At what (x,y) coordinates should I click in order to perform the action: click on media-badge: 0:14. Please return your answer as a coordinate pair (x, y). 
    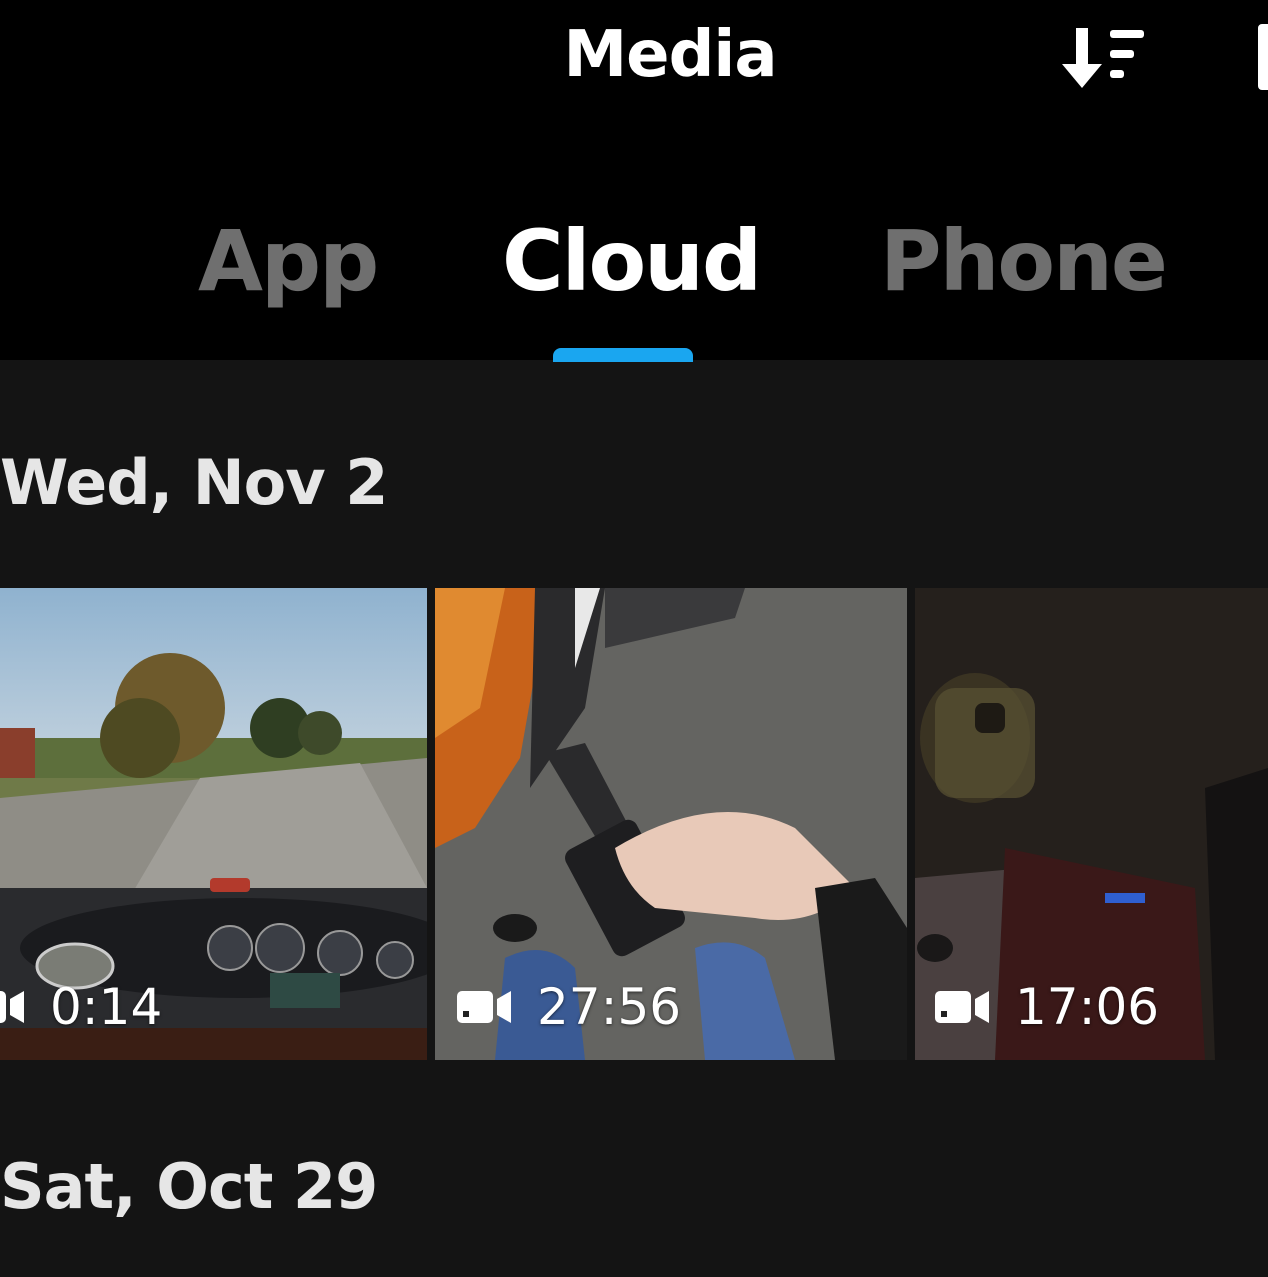
    Looking at the image, I should click on (81, 1007).